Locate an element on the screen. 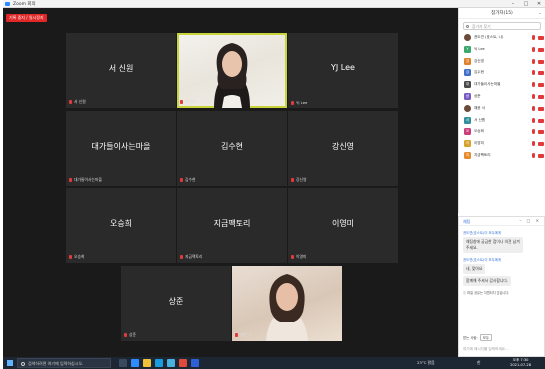 This screenshot has height=369, width=545. video-tile: 지금팩토리 지금팩토리 is located at coordinates (232, 225).